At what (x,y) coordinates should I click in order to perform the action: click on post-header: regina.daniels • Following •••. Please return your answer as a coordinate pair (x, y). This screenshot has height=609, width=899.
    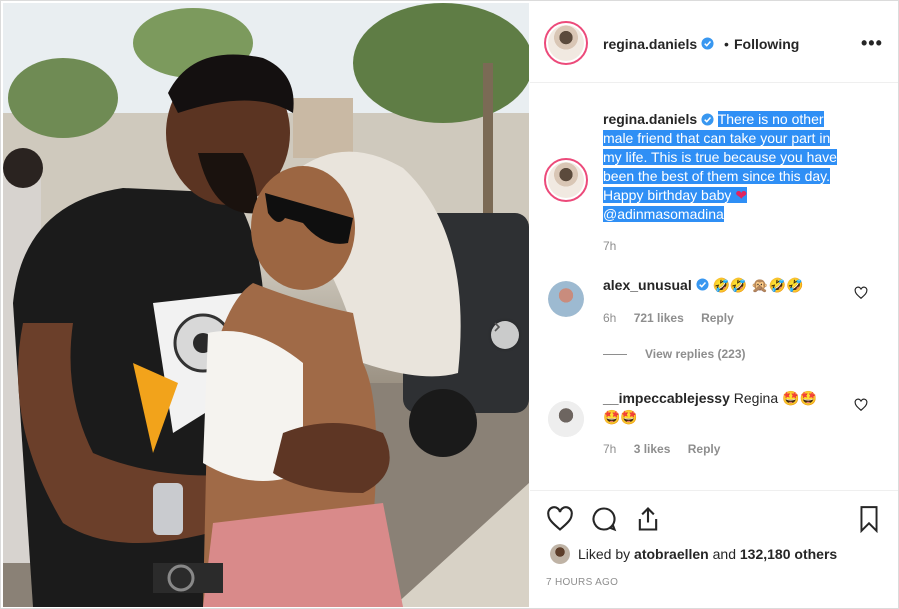
    Looking at the image, I should click on (714, 43).